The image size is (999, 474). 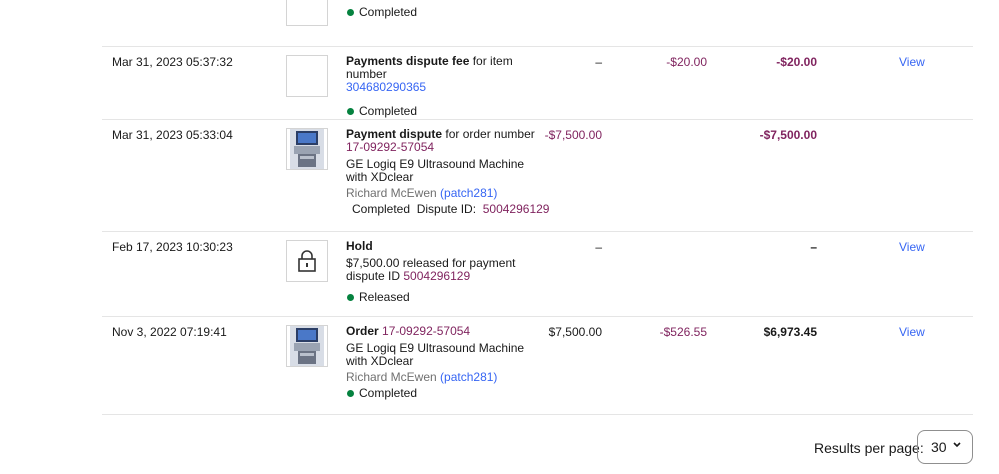 I want to click on amount-net: $6,973.45, so click(x=790, y=332).